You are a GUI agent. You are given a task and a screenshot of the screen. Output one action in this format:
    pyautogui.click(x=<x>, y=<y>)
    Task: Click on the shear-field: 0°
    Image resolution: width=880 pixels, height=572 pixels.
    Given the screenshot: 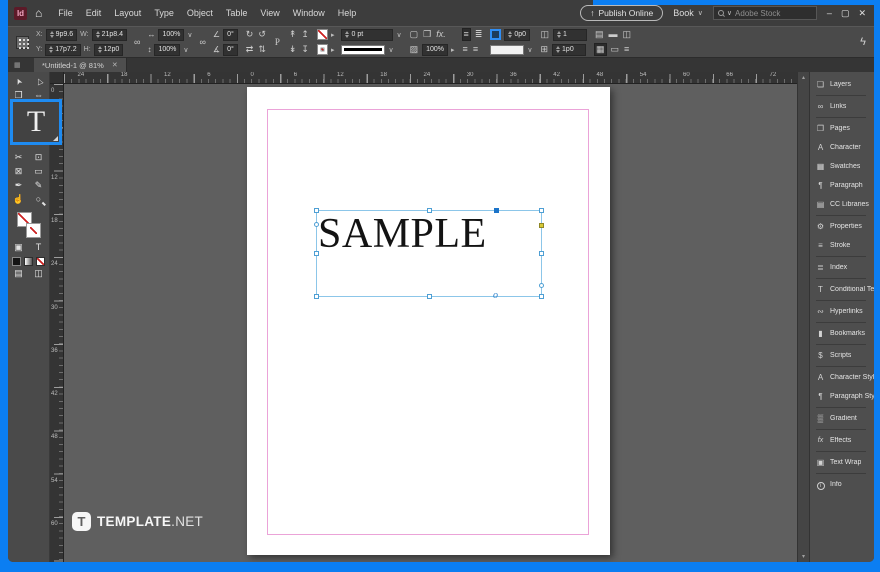 What is the action you would take?
    pyautogui.click(x=230, y=49)
    